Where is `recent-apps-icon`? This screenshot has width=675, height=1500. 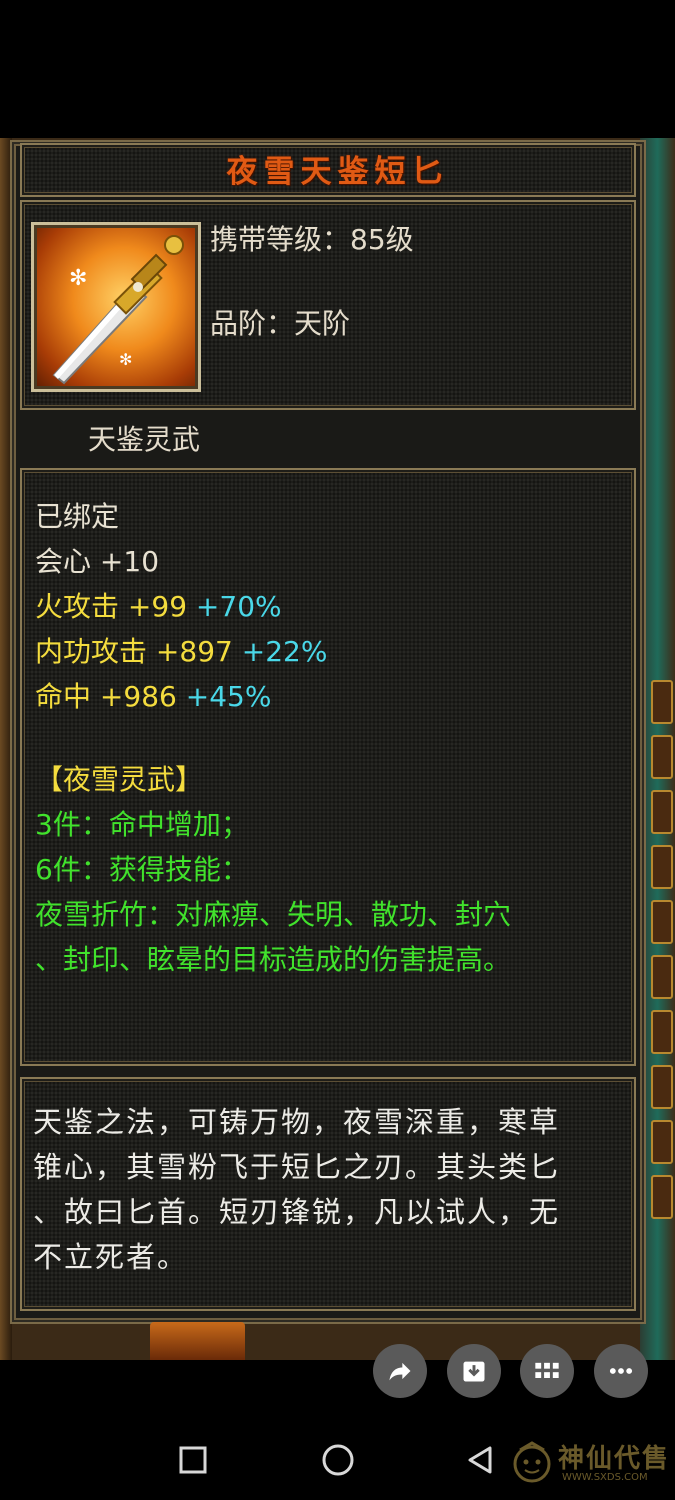
recent-apps-icon is located at coordinates (193, 1460).